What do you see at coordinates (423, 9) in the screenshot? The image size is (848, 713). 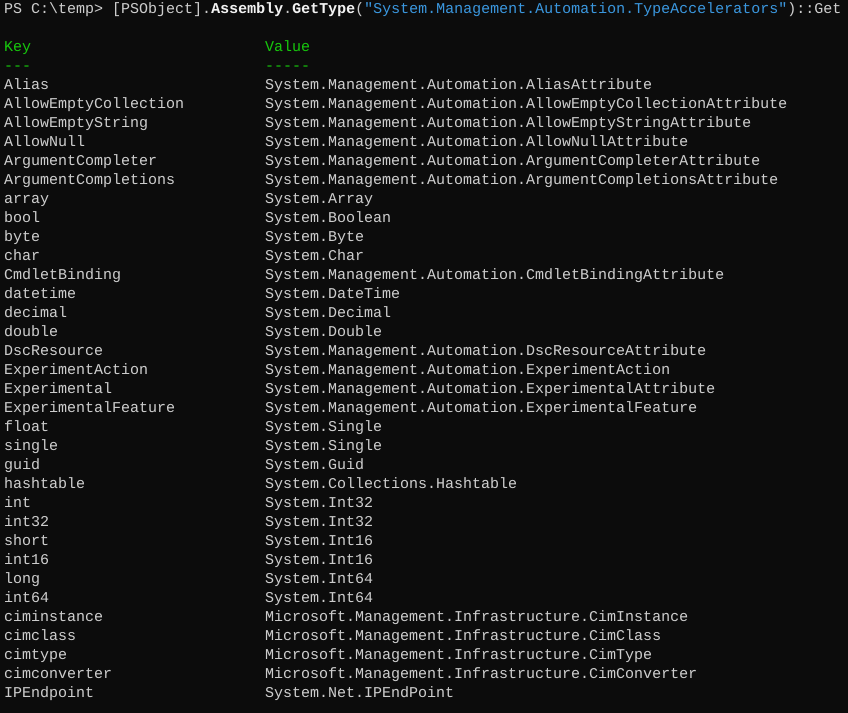 I see `command-line: PS C:\temp> [PSObject].Assembly.GetType("System.Management.Automation.TypeAccelerators")::Get` at bounding box center [423, 9].